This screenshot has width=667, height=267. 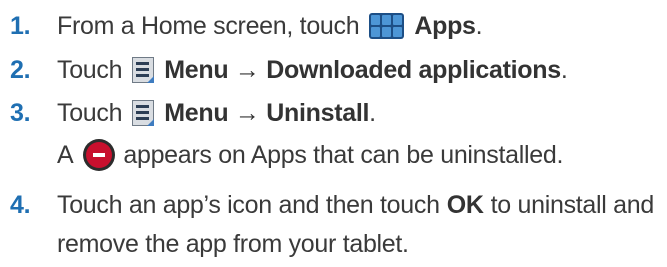 I want to click on step-number: 3., so click(x=20, y=112).